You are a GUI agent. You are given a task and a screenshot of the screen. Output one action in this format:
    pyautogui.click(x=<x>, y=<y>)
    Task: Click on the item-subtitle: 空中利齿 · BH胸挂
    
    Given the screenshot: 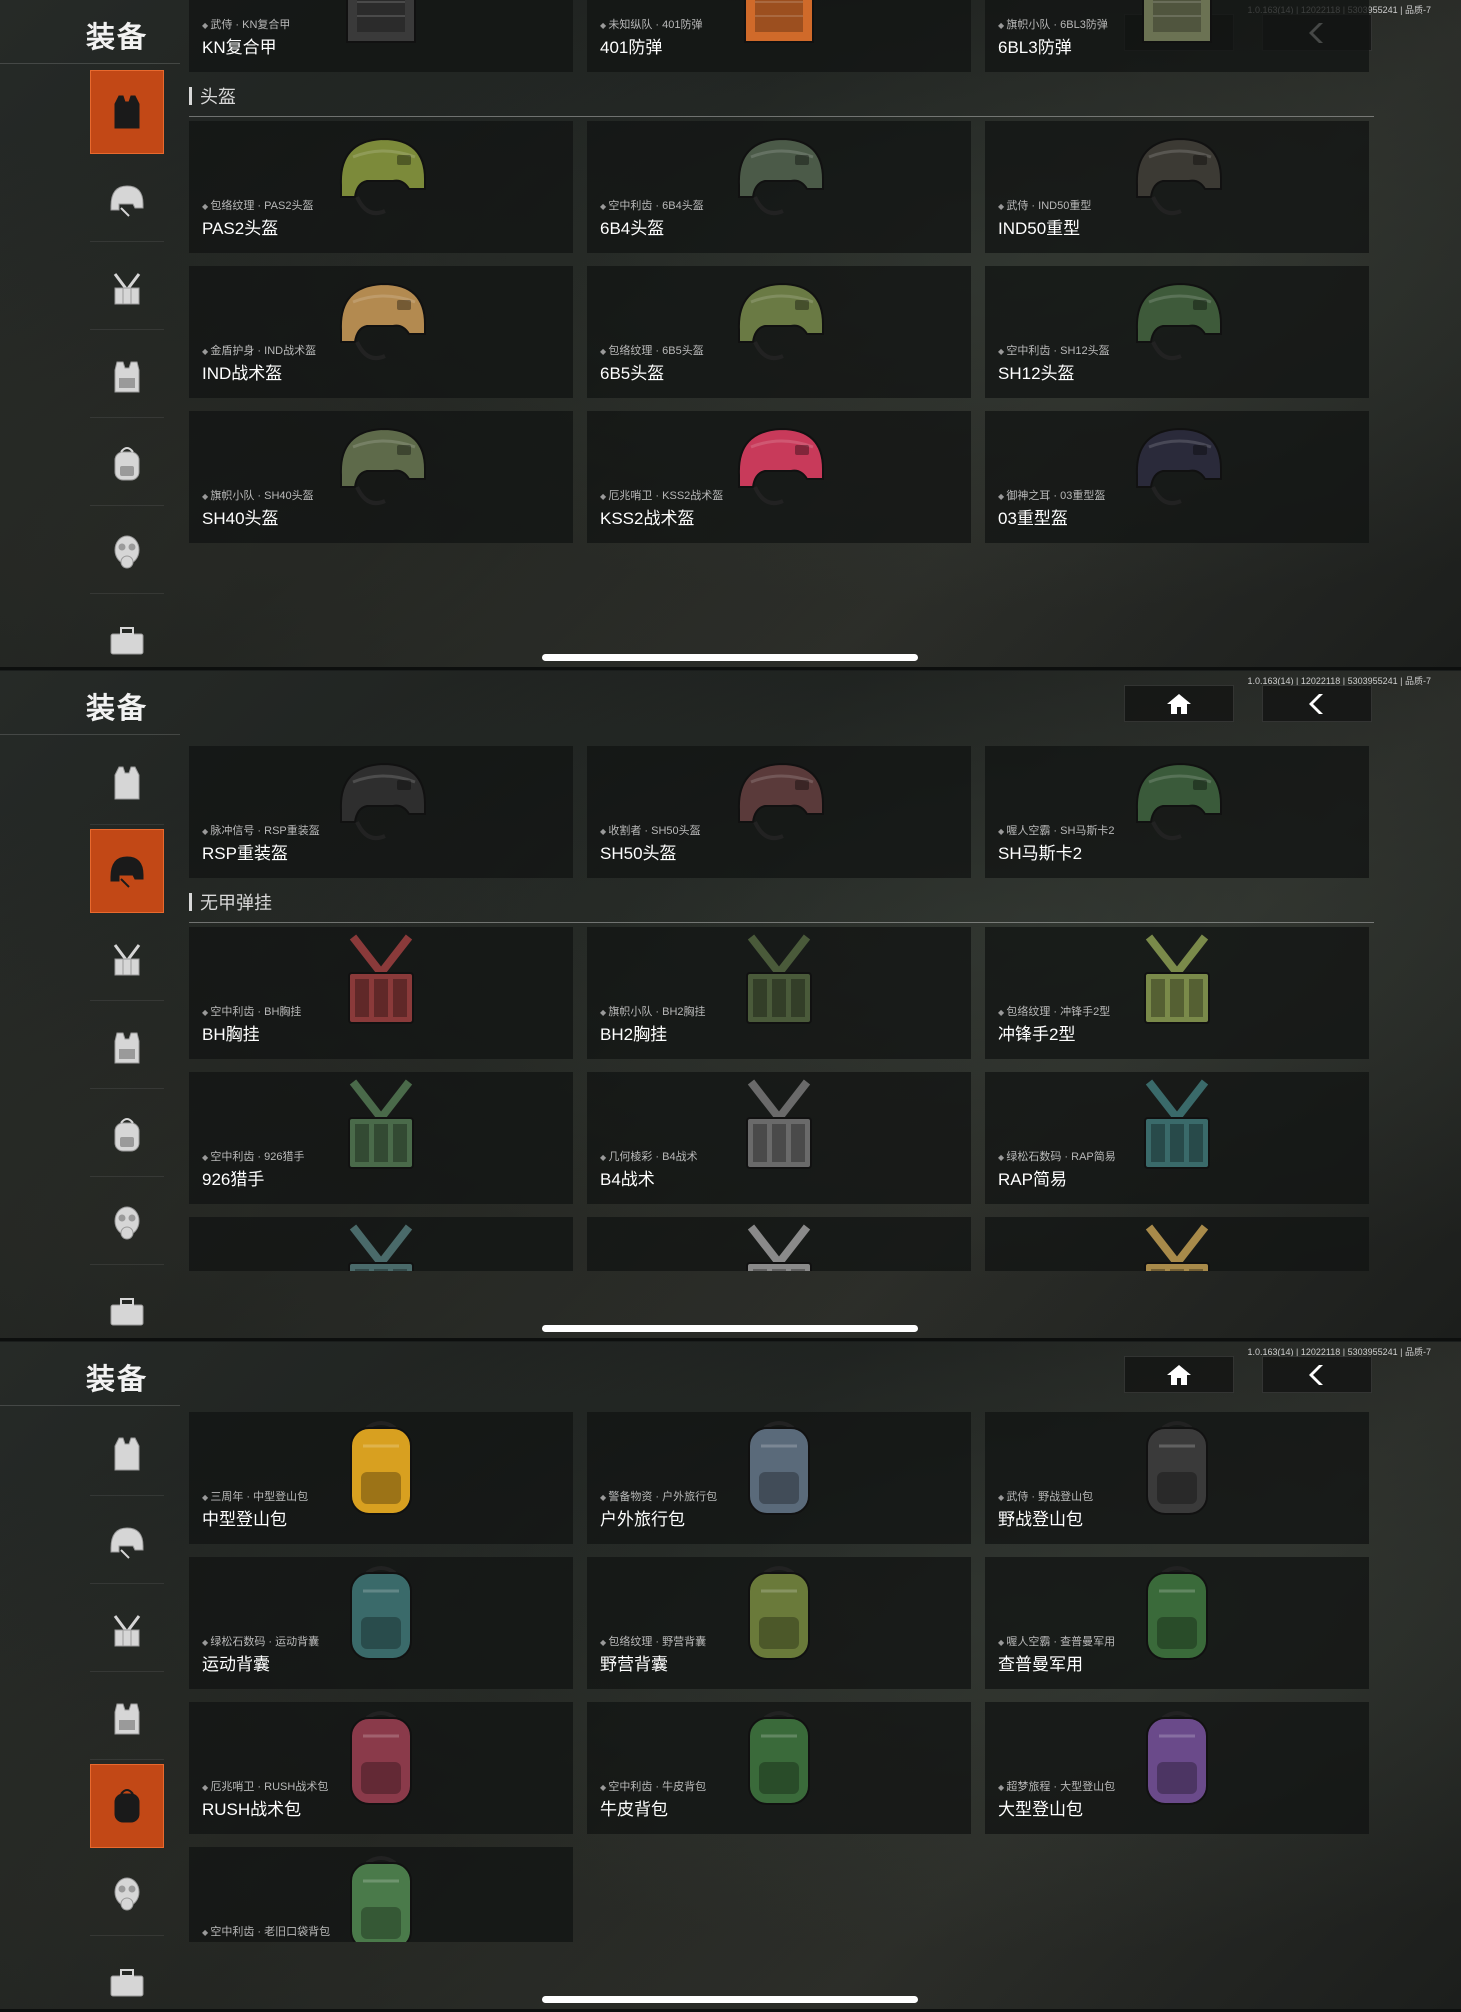 What is the action you would take?
    pyautogui.click(x=251, y=1011)
    